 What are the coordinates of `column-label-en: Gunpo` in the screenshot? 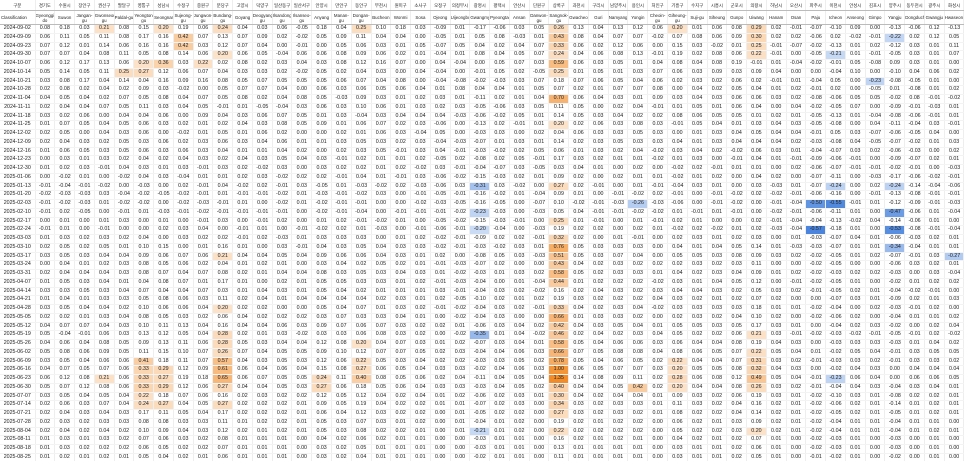 It's located at (737, 17).